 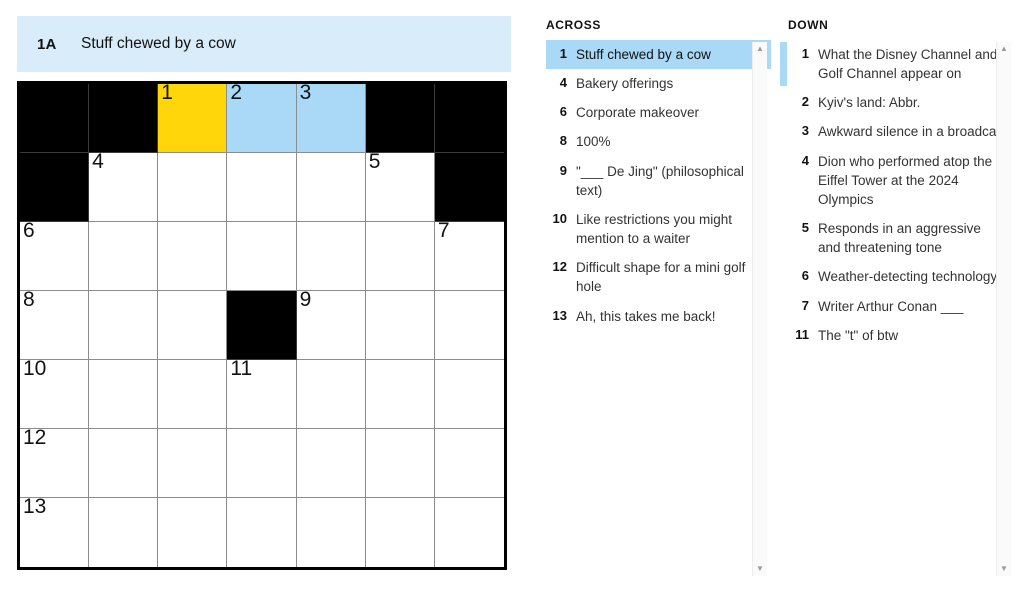 I want to click on clue-item: 1 Stuff chewed by a cow, so click(x=658, y=55).